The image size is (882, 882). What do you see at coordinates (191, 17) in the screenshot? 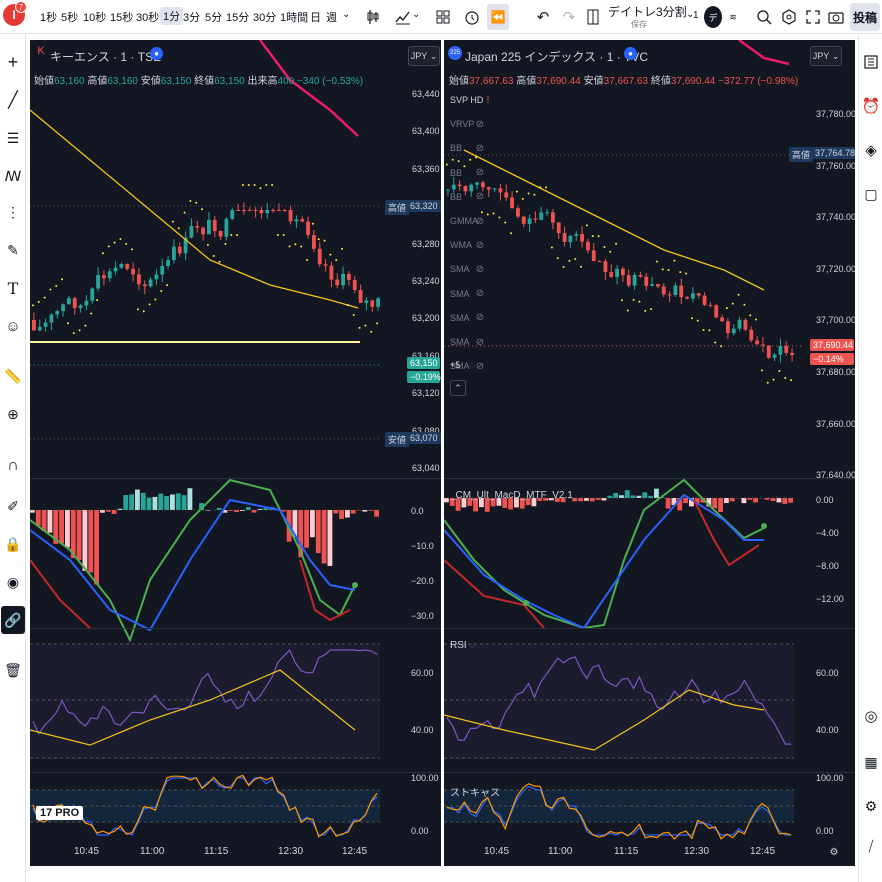
I see `interval-3m: 3分` at bounding box center [191, 17].